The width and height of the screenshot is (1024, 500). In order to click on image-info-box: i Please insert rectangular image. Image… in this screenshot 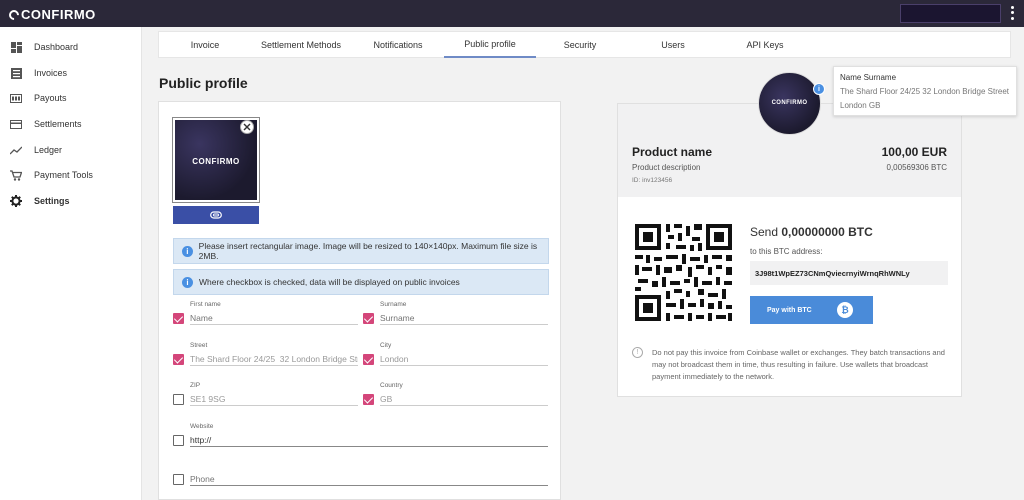, I will do `click(361, 251)`.